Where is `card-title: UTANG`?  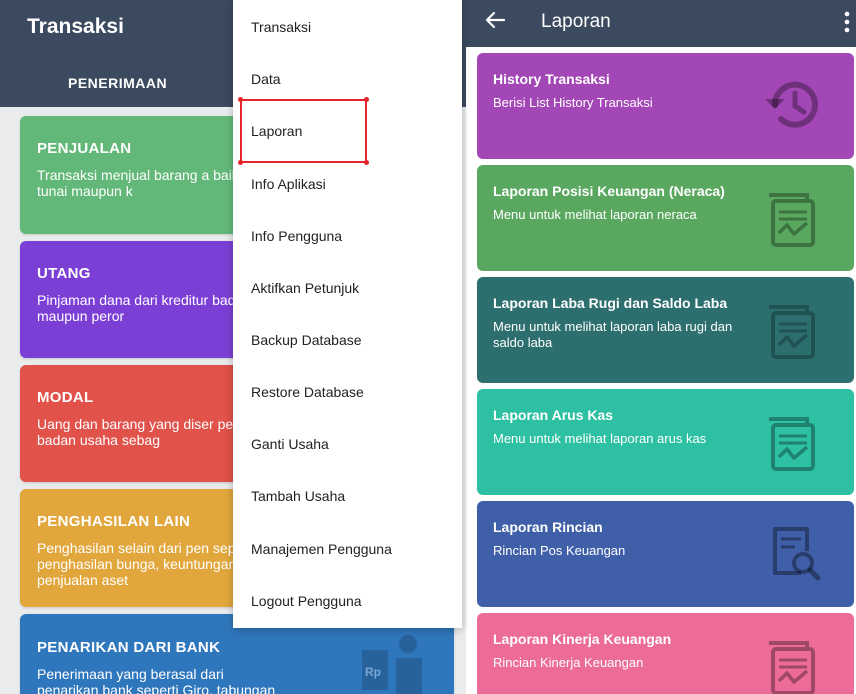
card-title: UTANG is located at coordinates (64, 273).